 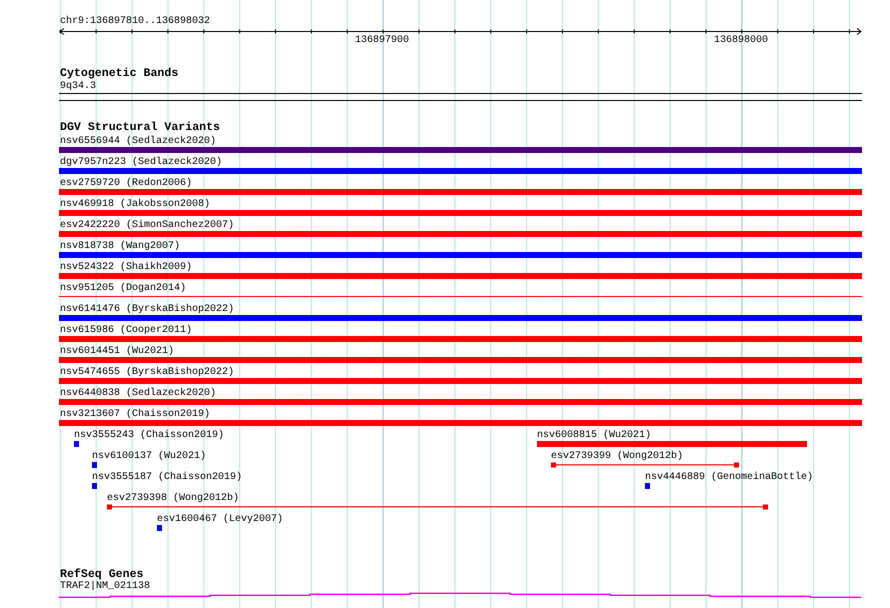 I want to click on gene-label: TRAF2|NM_021138, so click(x=104, y=586).